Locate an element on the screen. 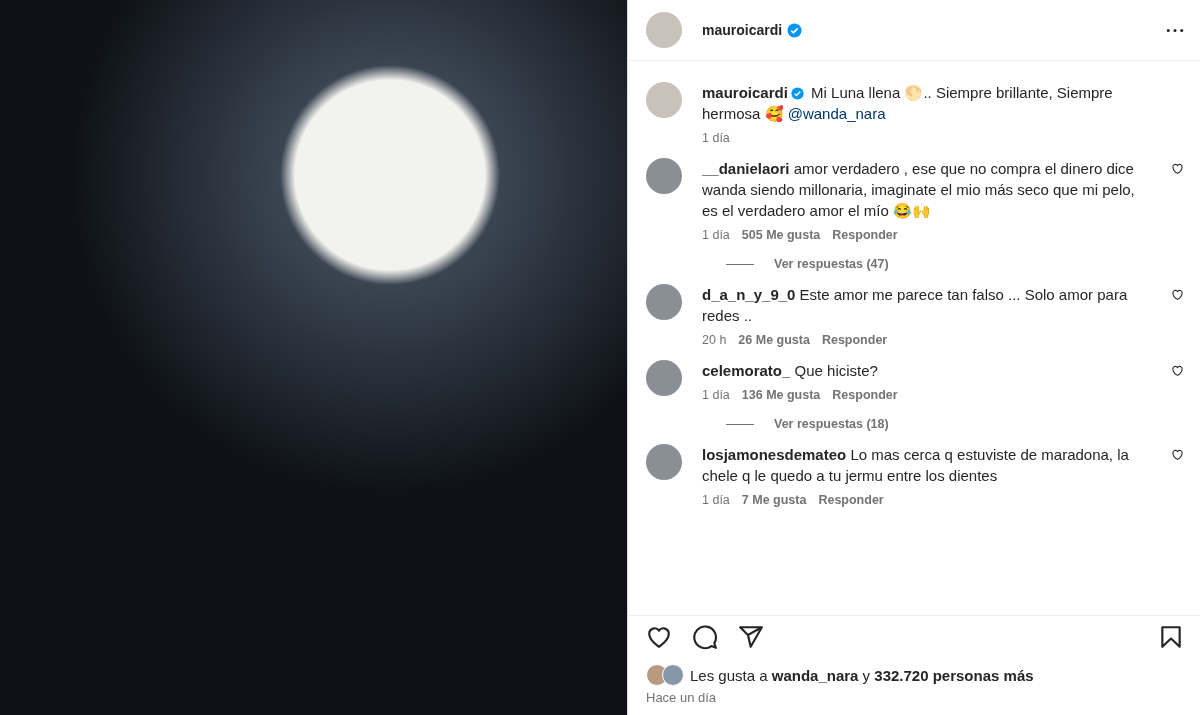 The width and height of the screenshot is (1200, 715). likes-summary: Les gusta a wanda_nara y 332.720 personas más is located at coordinates (862, 675).